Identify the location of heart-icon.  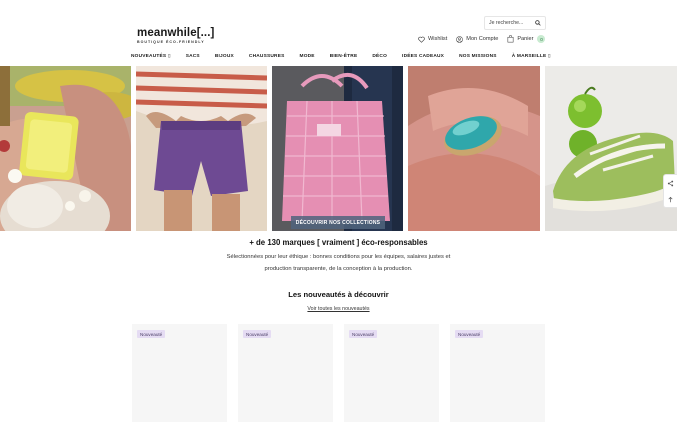
(421, 39).